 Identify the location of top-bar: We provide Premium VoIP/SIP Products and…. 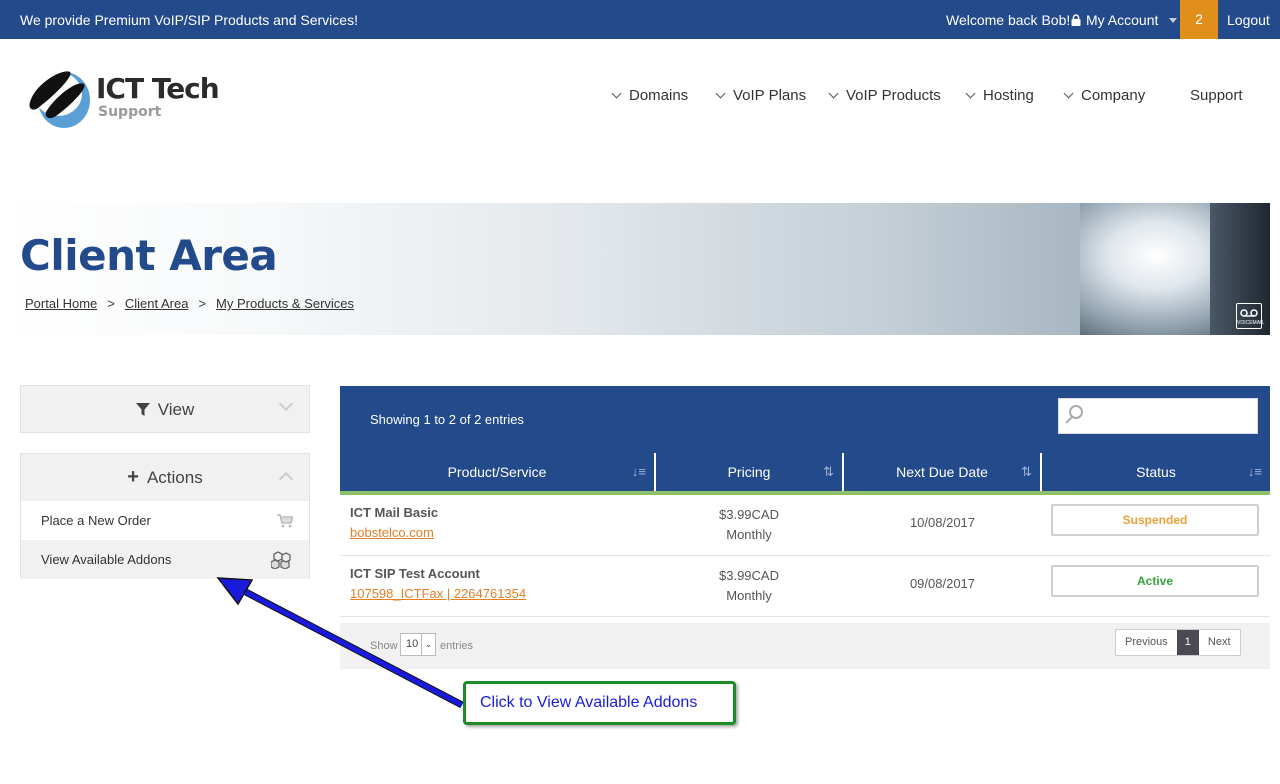
(640, 19).